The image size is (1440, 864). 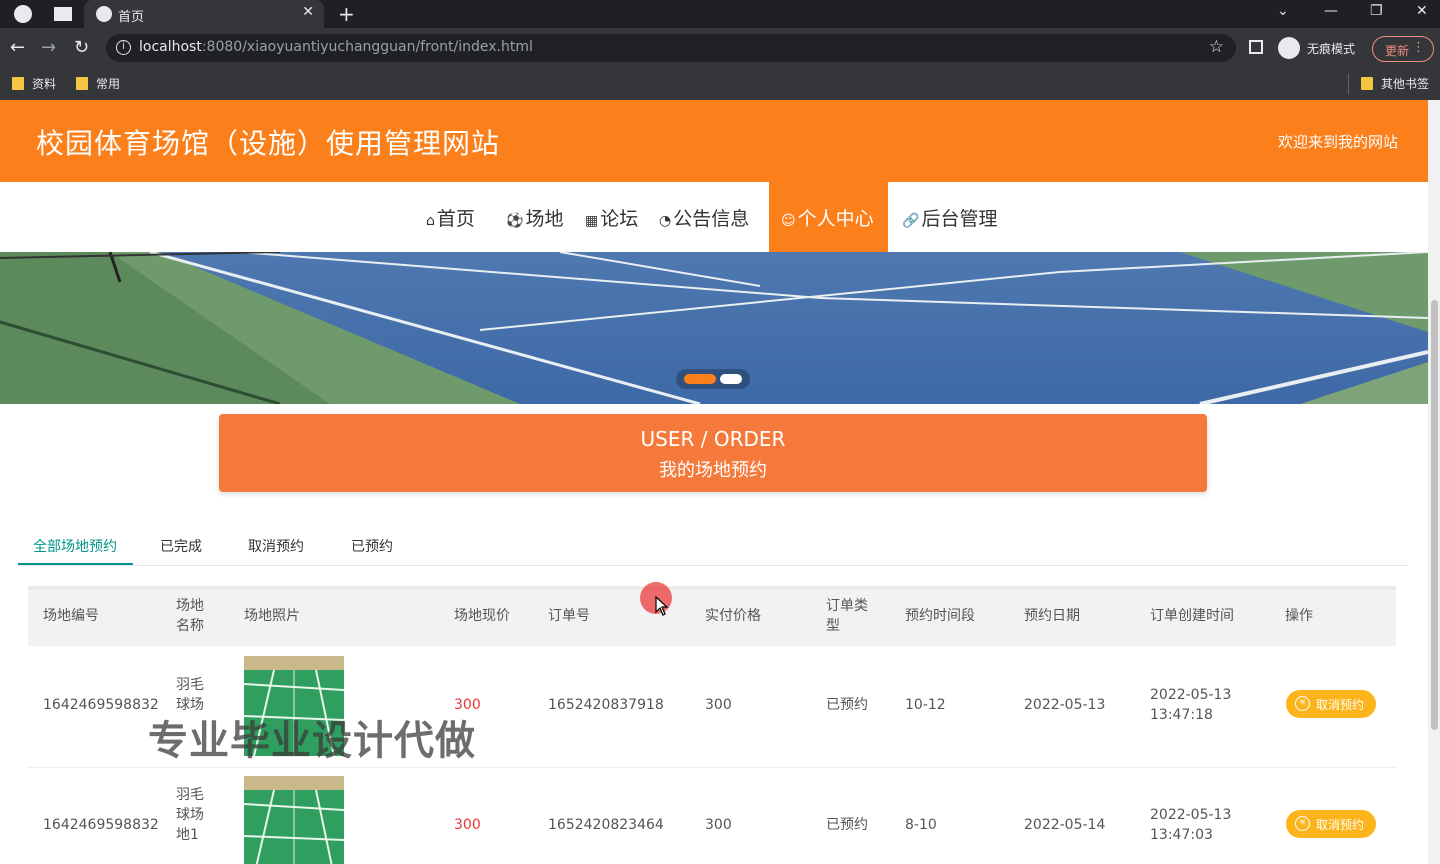 What do you see at coordinates (467, 825) in the screenshot?
I see `cell-price: 300` at bounding box center [467, 825].